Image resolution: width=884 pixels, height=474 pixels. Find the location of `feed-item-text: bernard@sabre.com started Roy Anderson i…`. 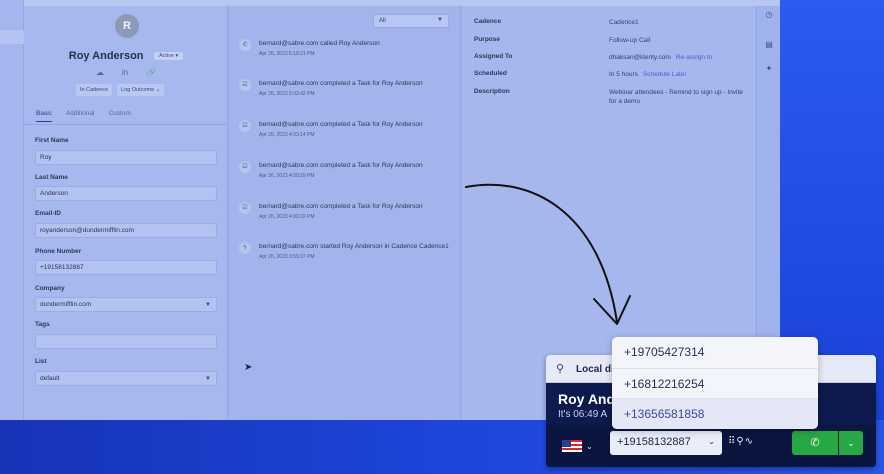

feed-item-text: bernard@sabre.com started Roy Anderson i… is located at coordinates (354, 246).